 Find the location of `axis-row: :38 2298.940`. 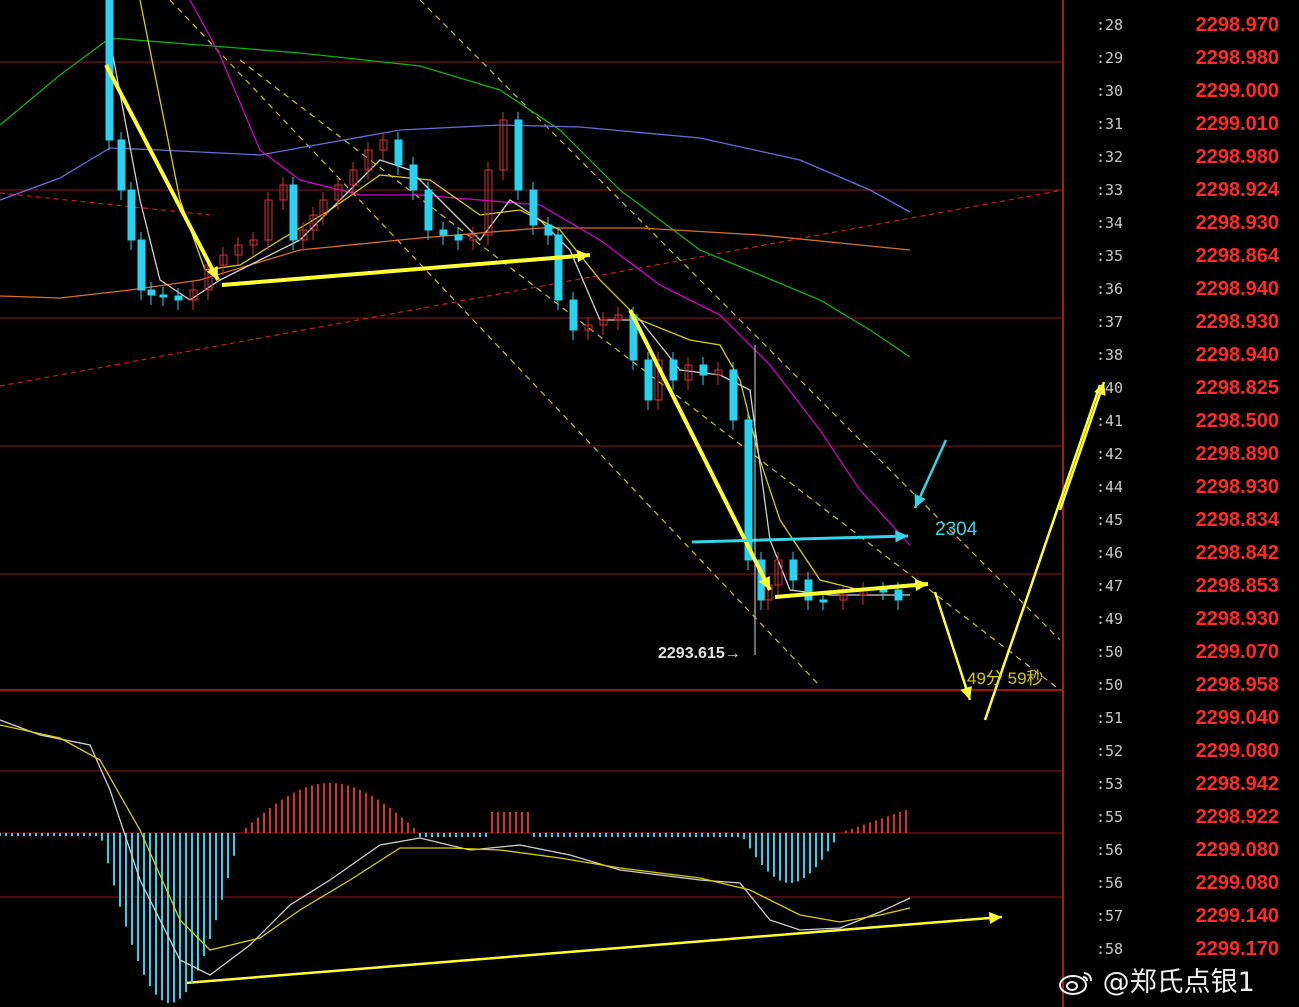

axis-row: :38 2298.940 is located at coordinates (1183, 354).